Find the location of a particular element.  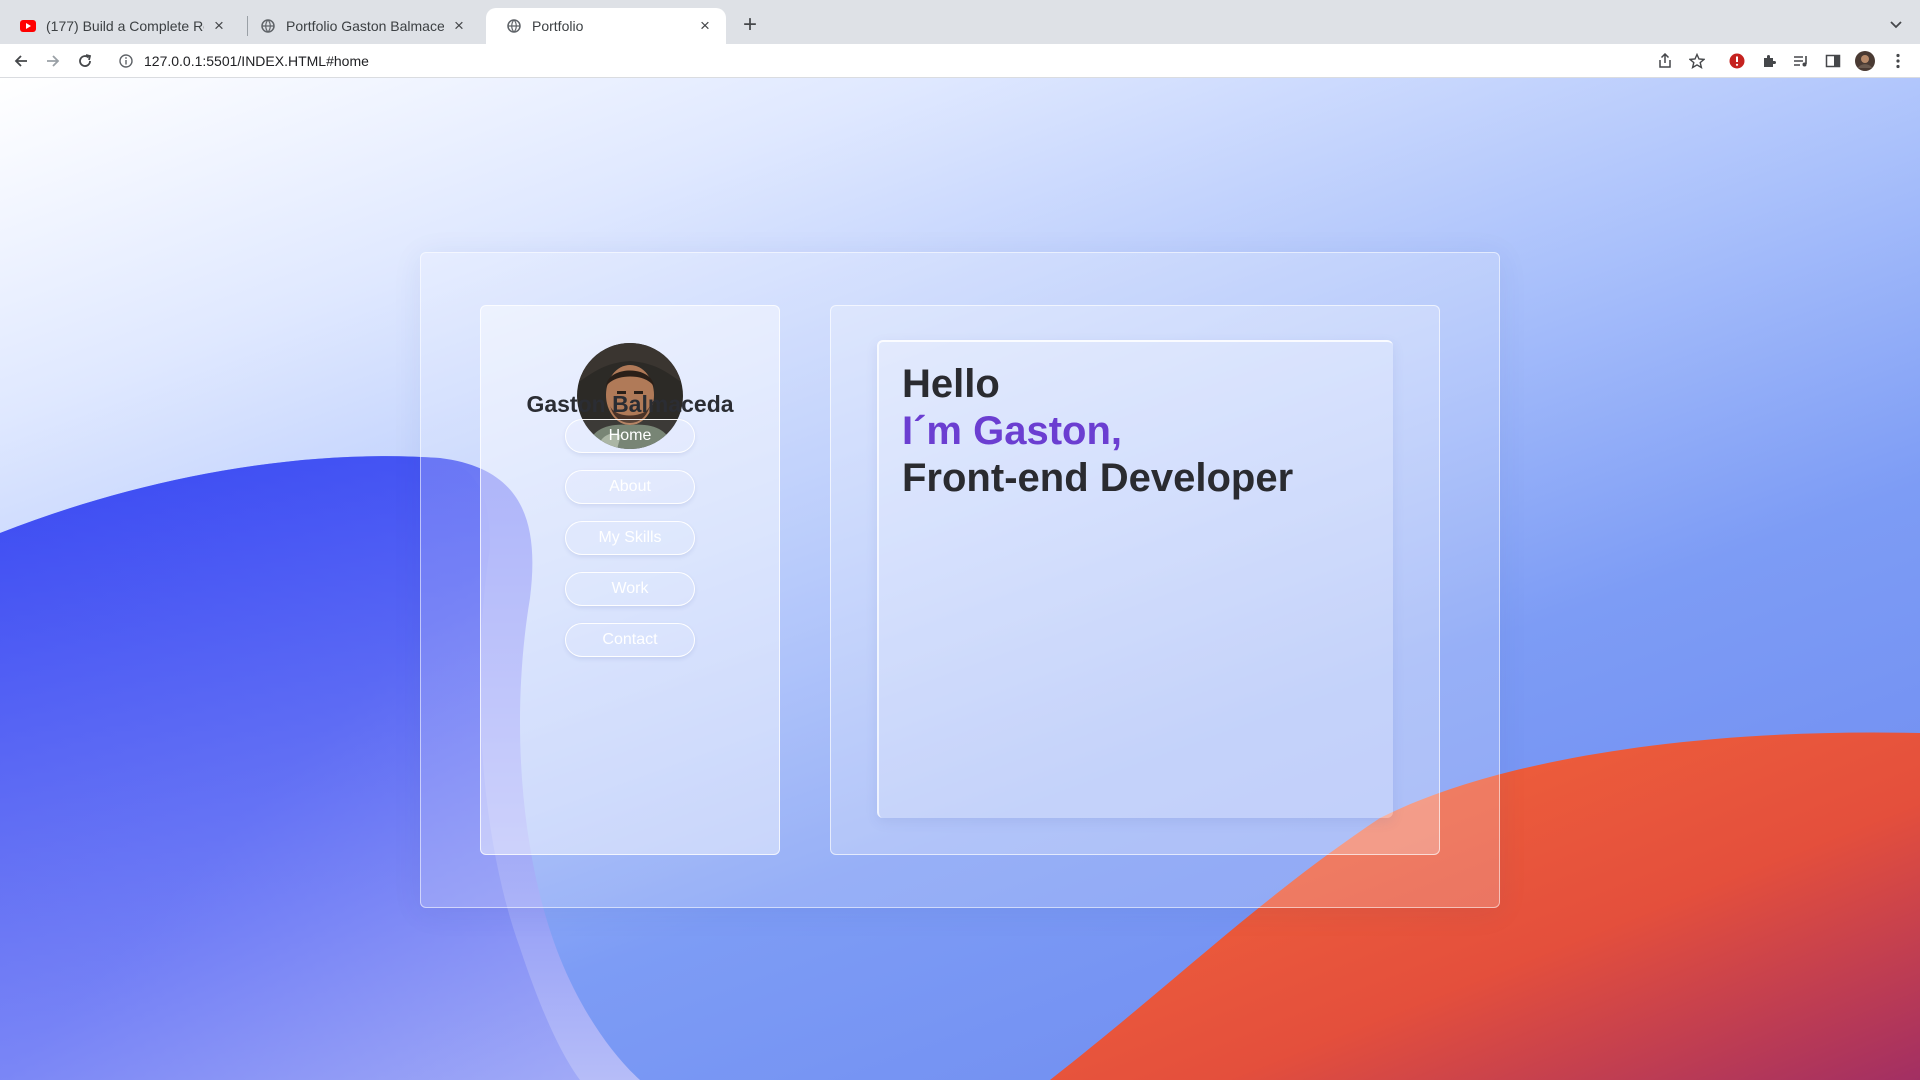

hero-name: I´m Gaston, is located at coordinates (1012, 431).